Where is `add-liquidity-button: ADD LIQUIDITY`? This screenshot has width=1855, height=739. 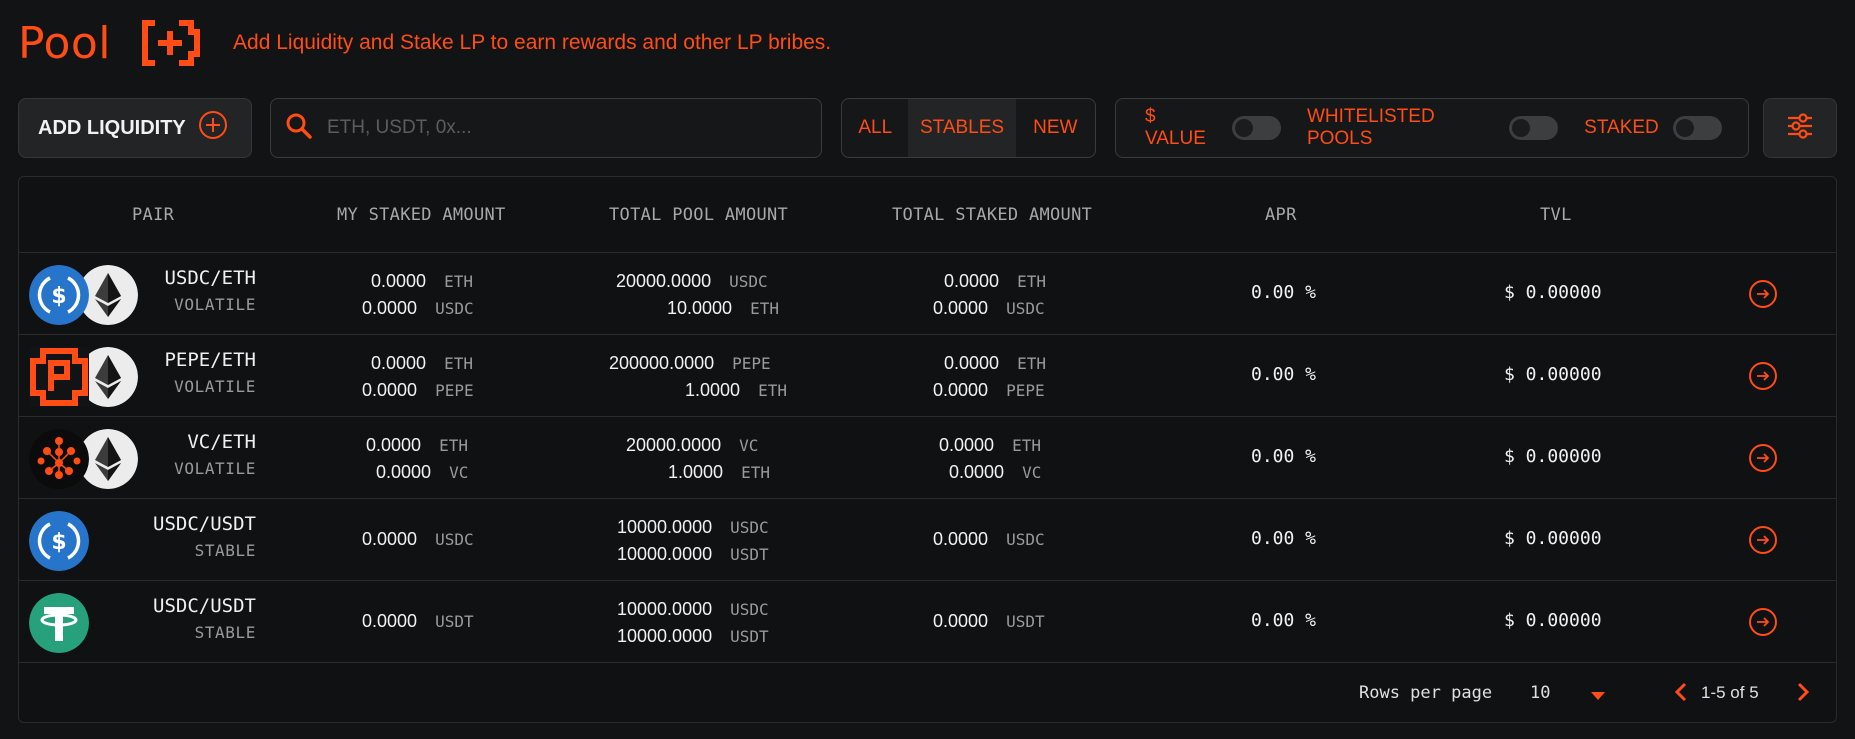
add-liquidity-button: ADD LIQUIDITY is located at coordinates (135, 128).